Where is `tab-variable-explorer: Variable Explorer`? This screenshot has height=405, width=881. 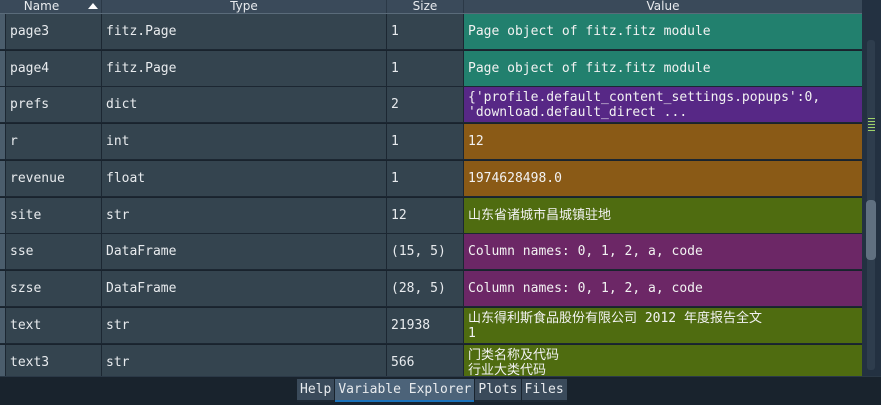 tab-variable-explorer: Variable Explorer is located at coordinates (405, 390).